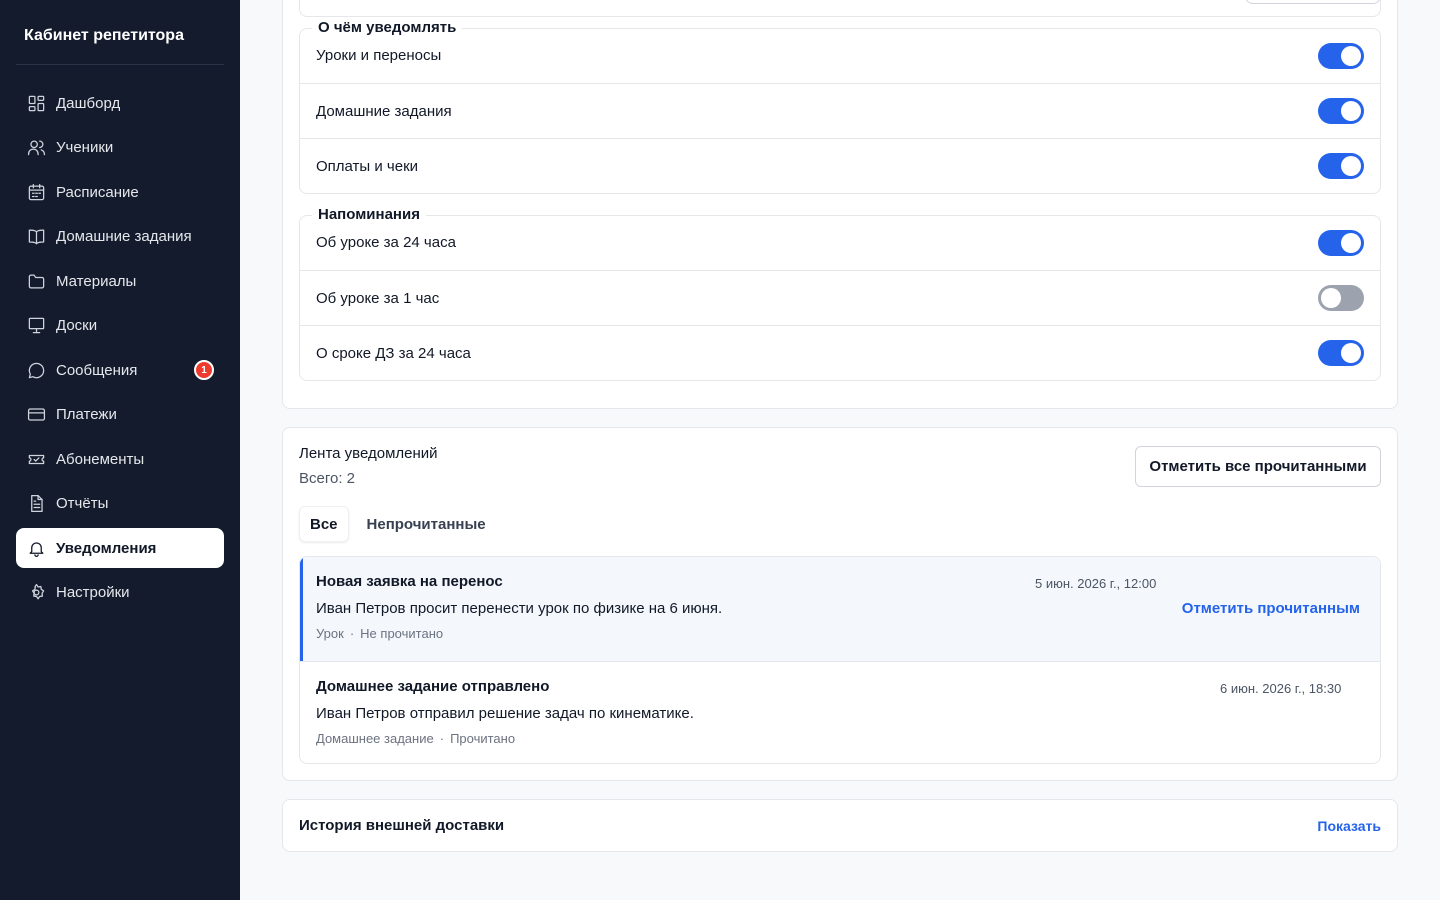 The width and height of the screenshot is (1440, 900). I want to click on setting-row-reminder-24h: Об уроке за 24 часа, so click(840, 242).